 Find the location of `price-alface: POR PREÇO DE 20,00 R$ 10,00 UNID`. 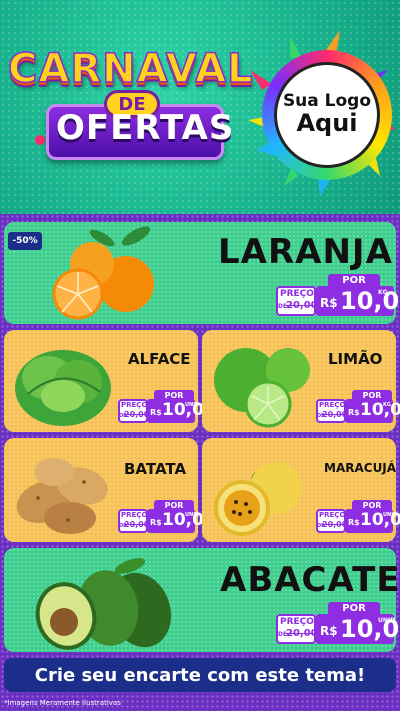

price-alface: POR PREÇO DE 20,00 R$ 10,00 UNID is located at coordinates (167, 407).